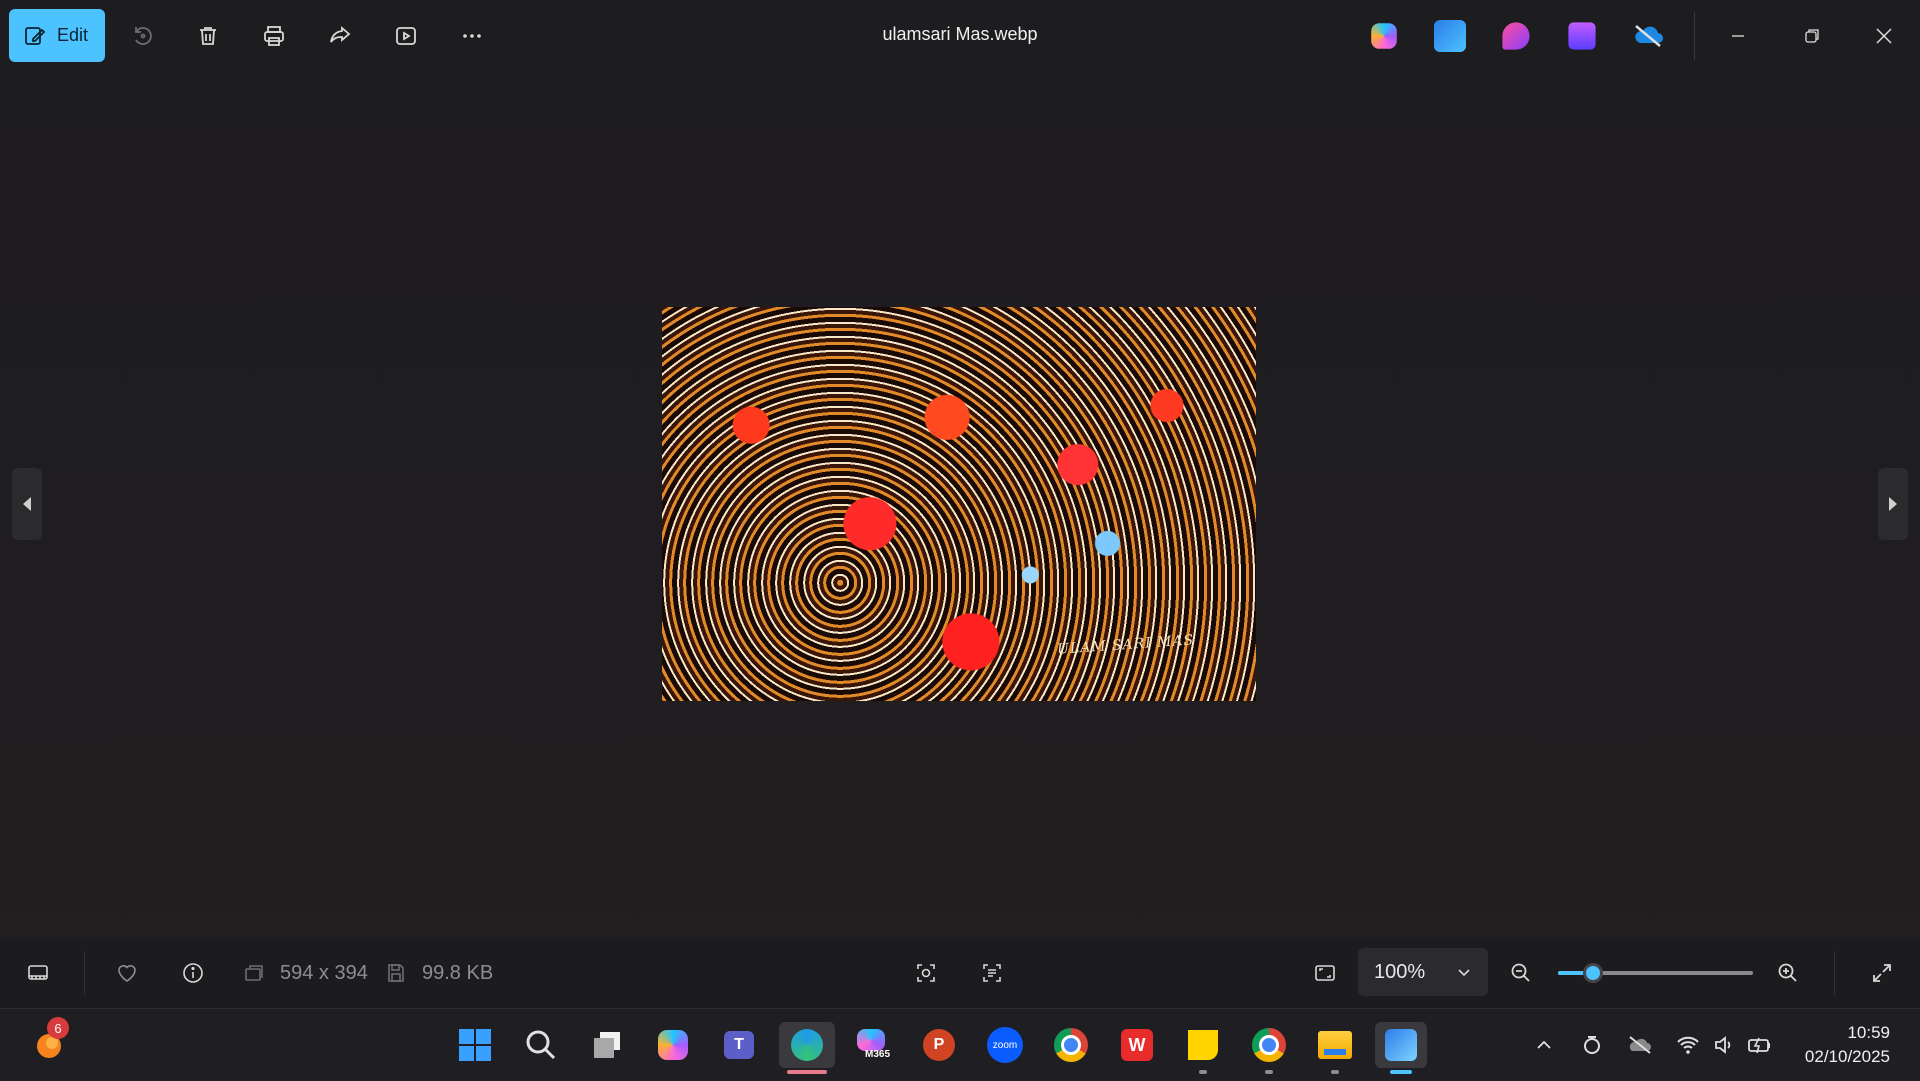 Image resolution: width=1920 pixels, height=1081 pixels. Describe the element at coordinates (1582, 36) in the screenshot. I see `clipchamp-icon` at that location.